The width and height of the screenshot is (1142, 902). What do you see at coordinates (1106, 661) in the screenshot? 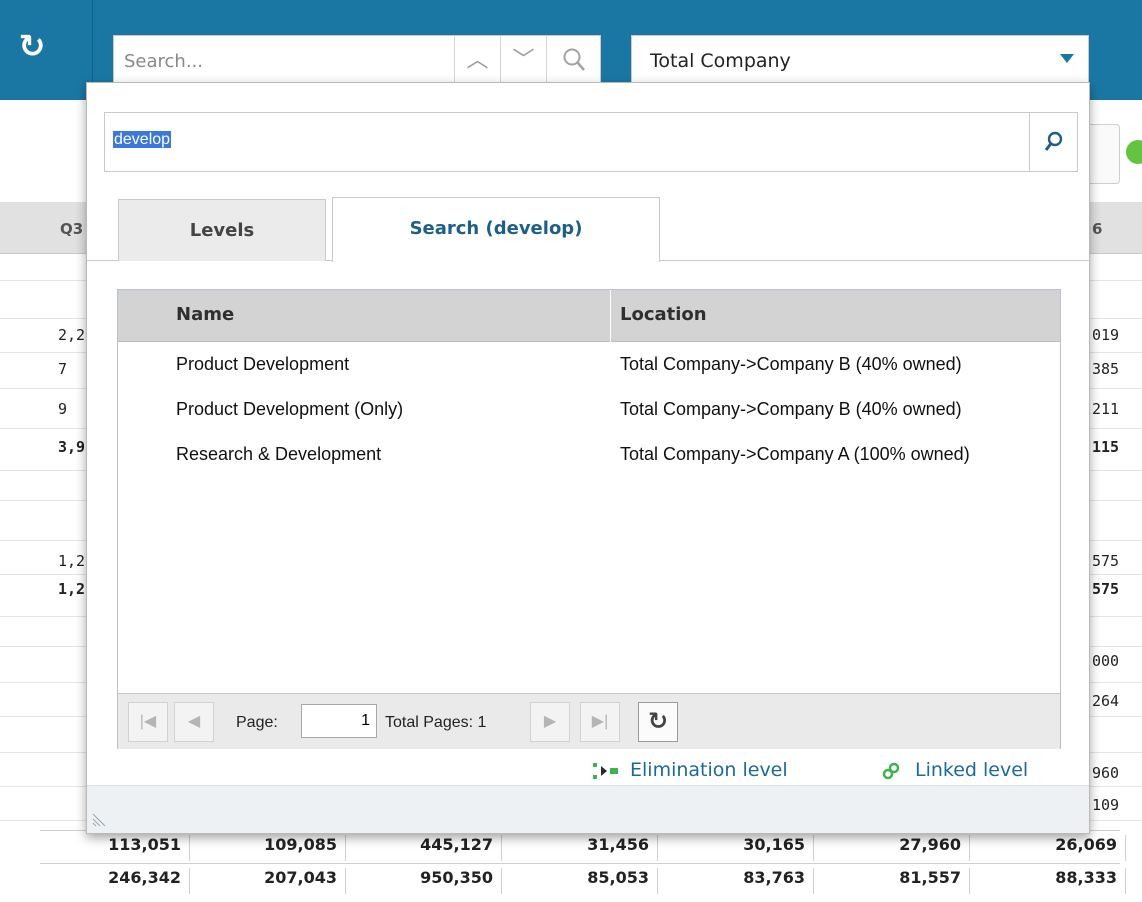
I see `grid-cell: 000` at bounding box center [1106, 661].